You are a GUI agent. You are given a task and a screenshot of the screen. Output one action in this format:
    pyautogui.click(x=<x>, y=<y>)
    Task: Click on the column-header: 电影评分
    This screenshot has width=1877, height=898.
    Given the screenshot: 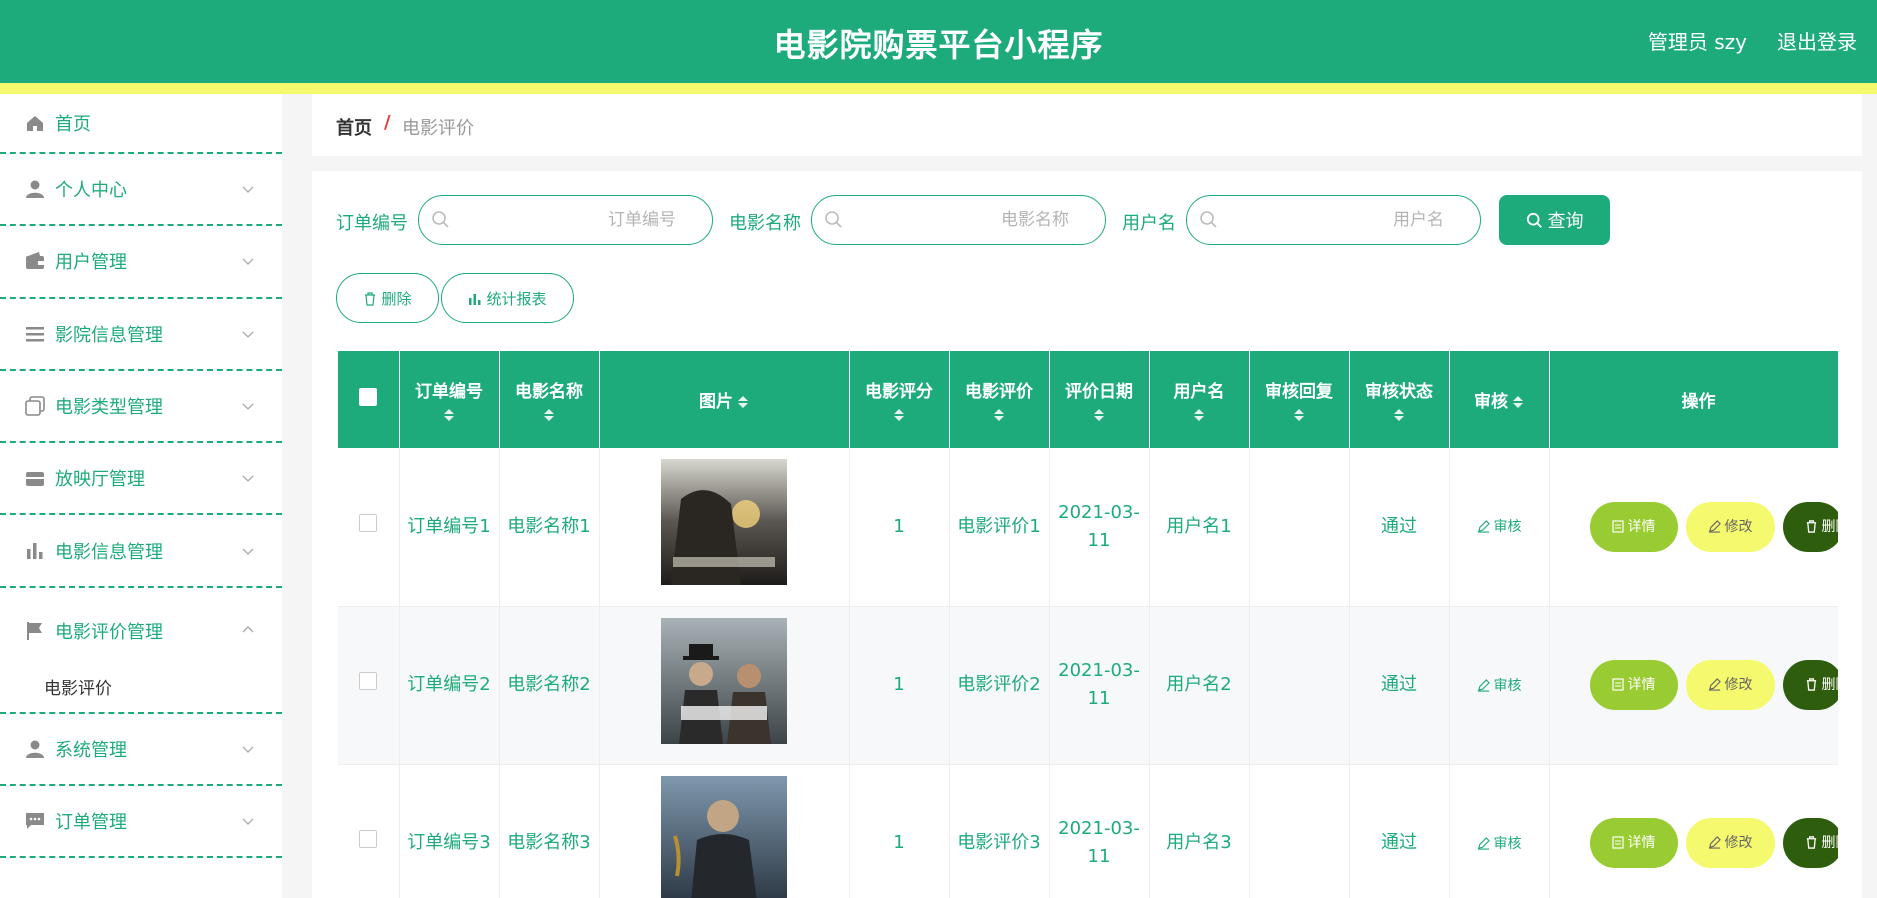 What is the action you would take?
    pyautogui.click(x=899, y=399)
    